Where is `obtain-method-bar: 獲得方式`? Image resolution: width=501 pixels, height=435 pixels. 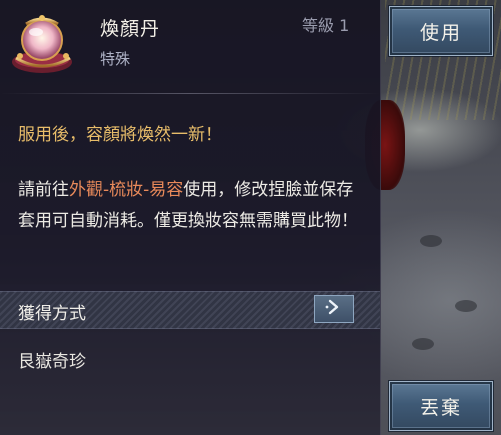 obtain-method-bar: 獲得方式 is located at coordinates (190, 310).